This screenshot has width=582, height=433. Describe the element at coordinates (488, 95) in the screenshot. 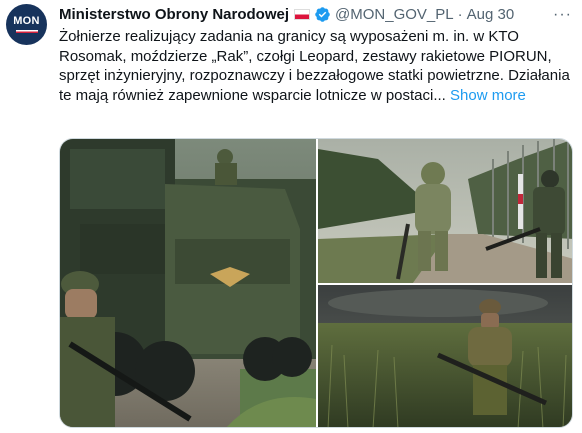

I see `show-more-link: Show more` at that location.